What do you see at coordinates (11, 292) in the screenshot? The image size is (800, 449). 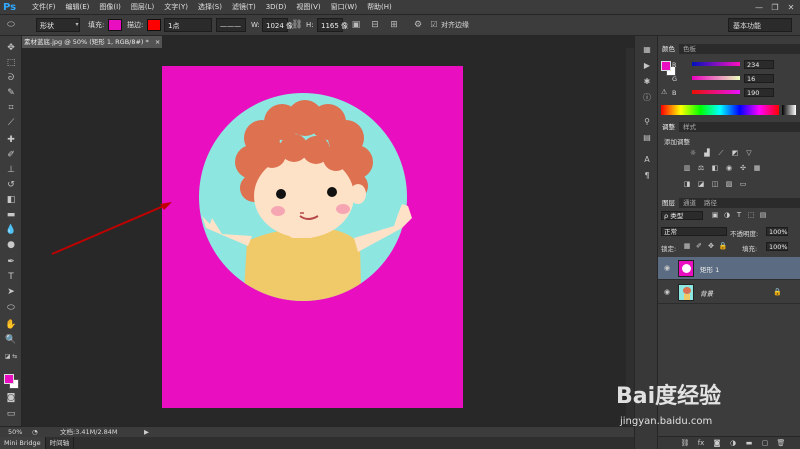 I see `path-select-tool-icon: ➤` at bounding box center [11, 292].